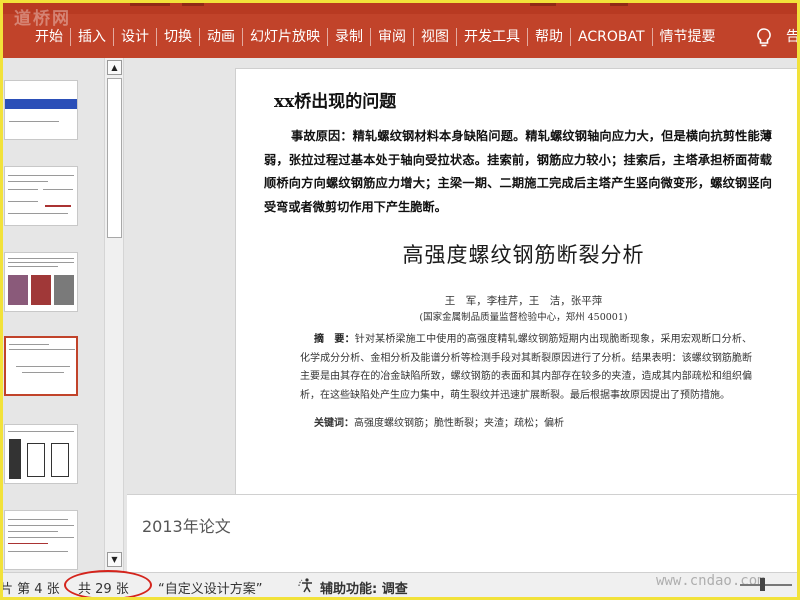 The image size is (800, 600). What do you see at coordinates (688, 37) in the screenshot?
I see `ribbon-tab: 情节提要` at bounding box center [688, 37].